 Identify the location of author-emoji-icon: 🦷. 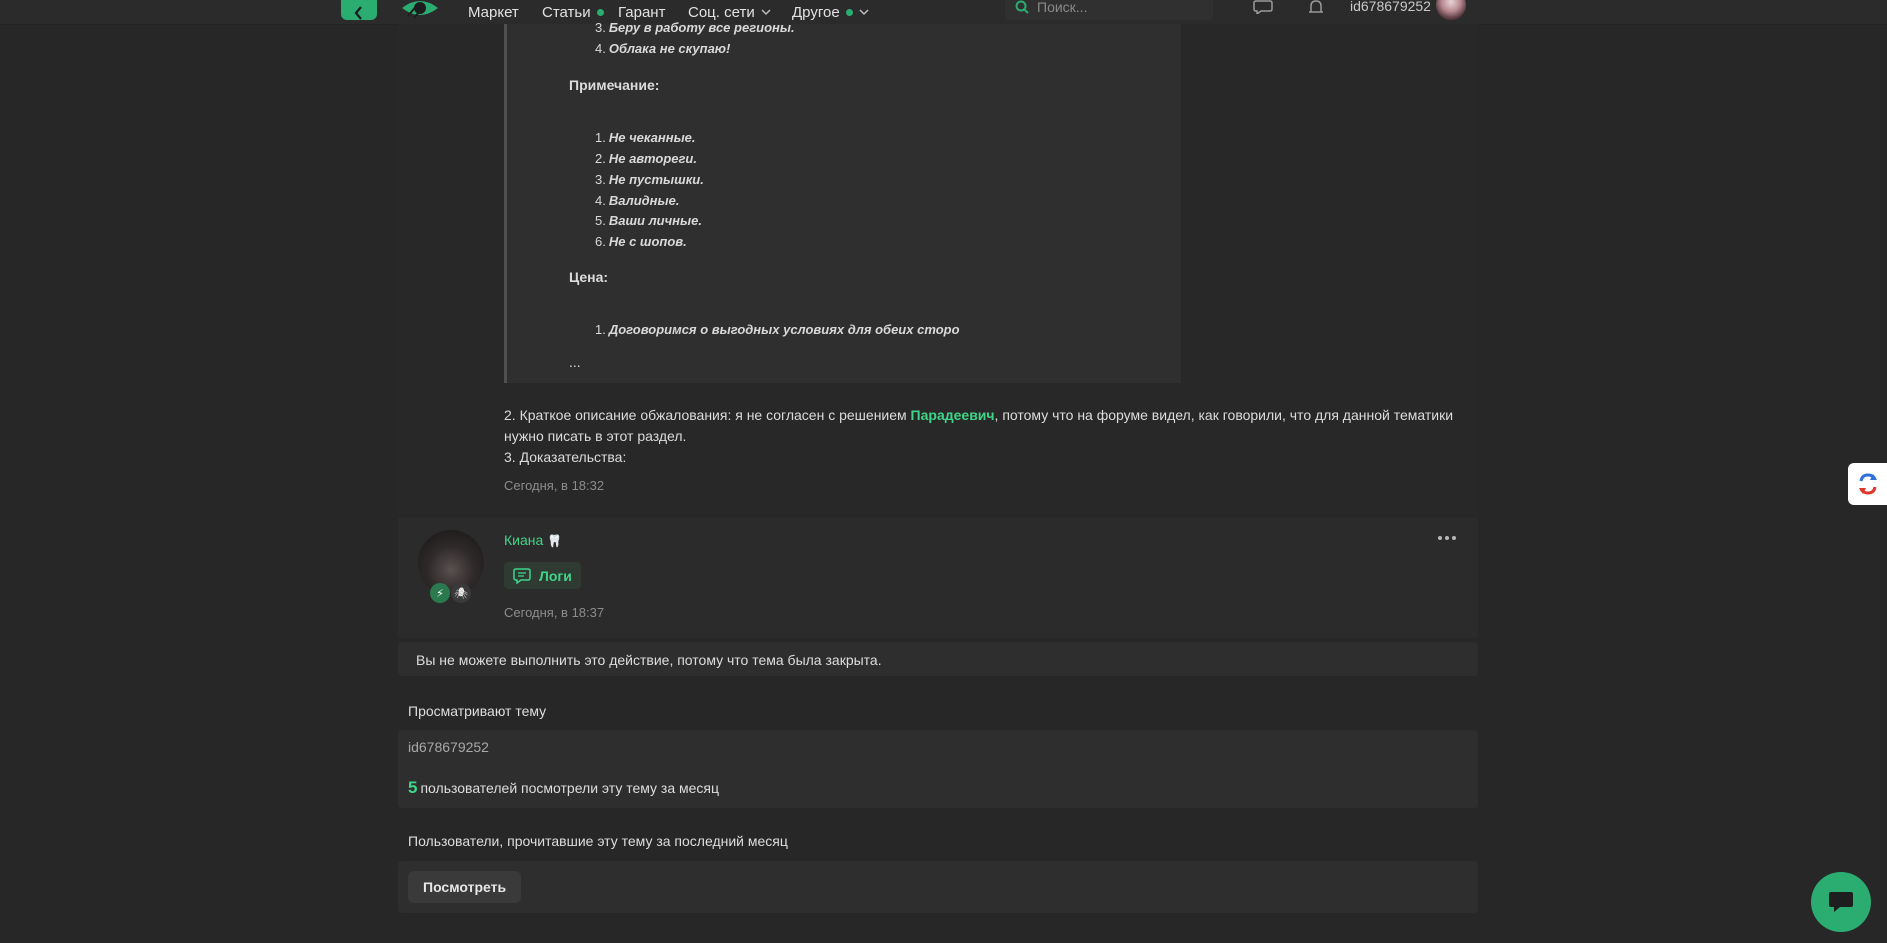
(555, 541).